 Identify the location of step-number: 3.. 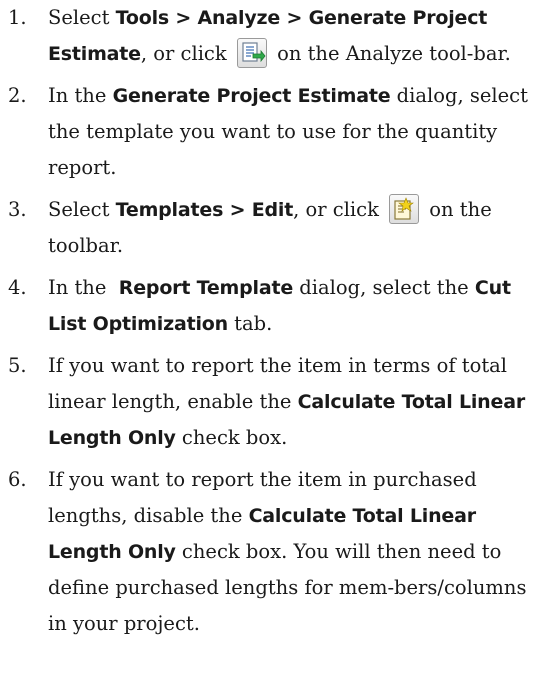
(17, 209).